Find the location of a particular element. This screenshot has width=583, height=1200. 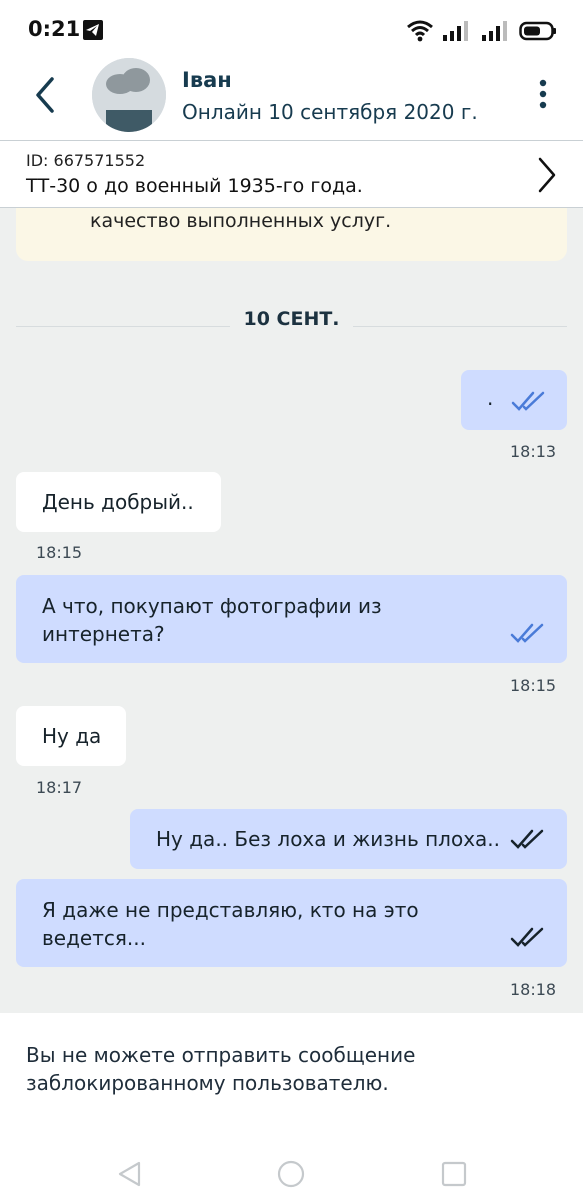

message-text: Ну да is located at coordinates (72, 736).